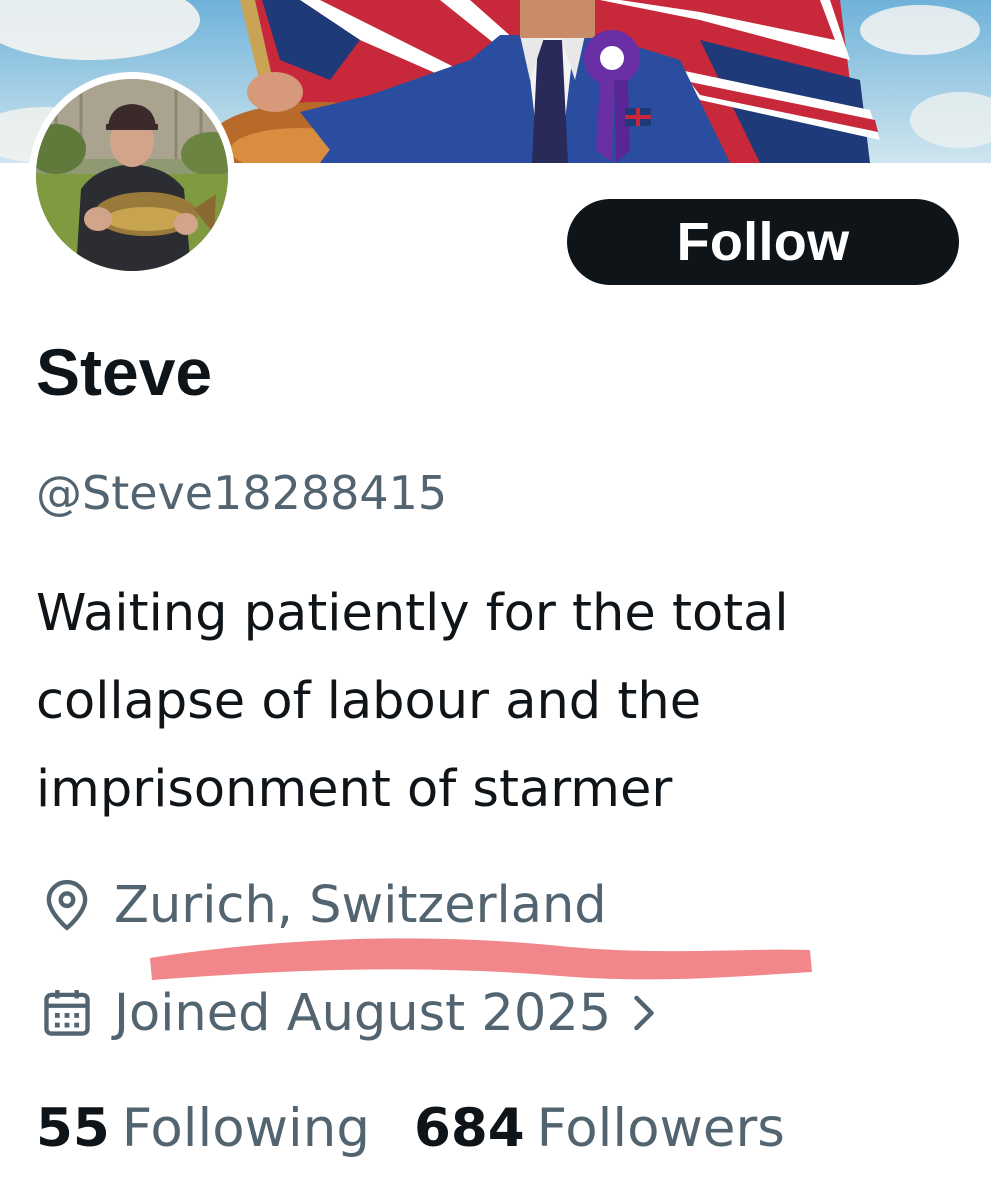  I want to click on followers-link: 684 Followers, so click(599, 1128).